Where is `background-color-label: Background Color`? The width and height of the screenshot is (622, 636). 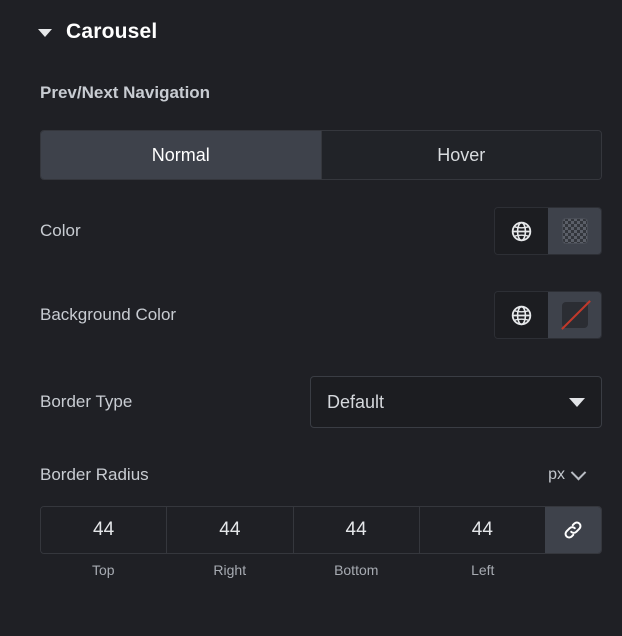 background-color-label: Background Color is located at coordinates (108, 314).